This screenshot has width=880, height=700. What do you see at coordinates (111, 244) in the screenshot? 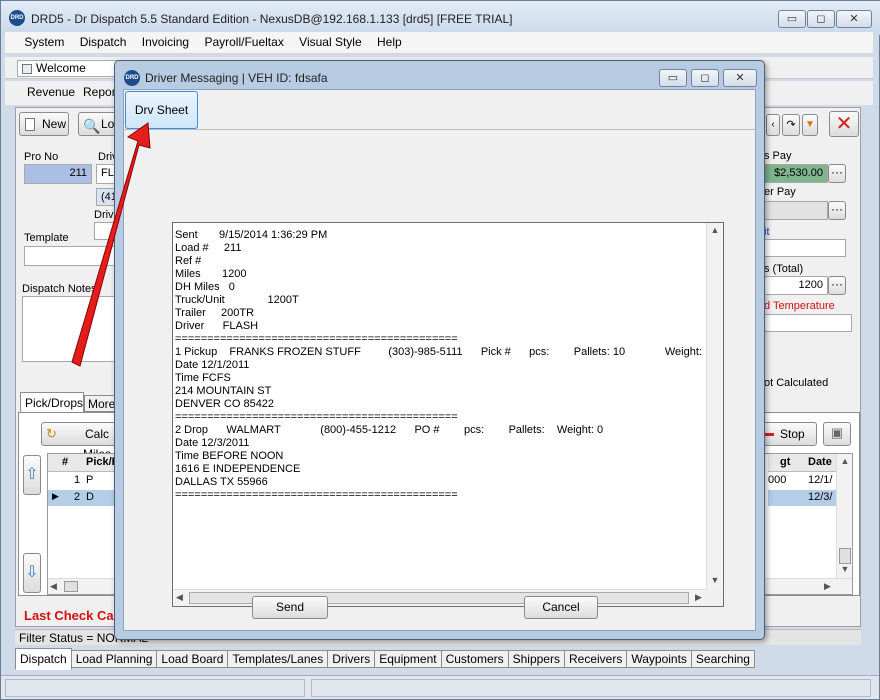
I see `annotation-arrow-icon` at bounding box center [111, 244].